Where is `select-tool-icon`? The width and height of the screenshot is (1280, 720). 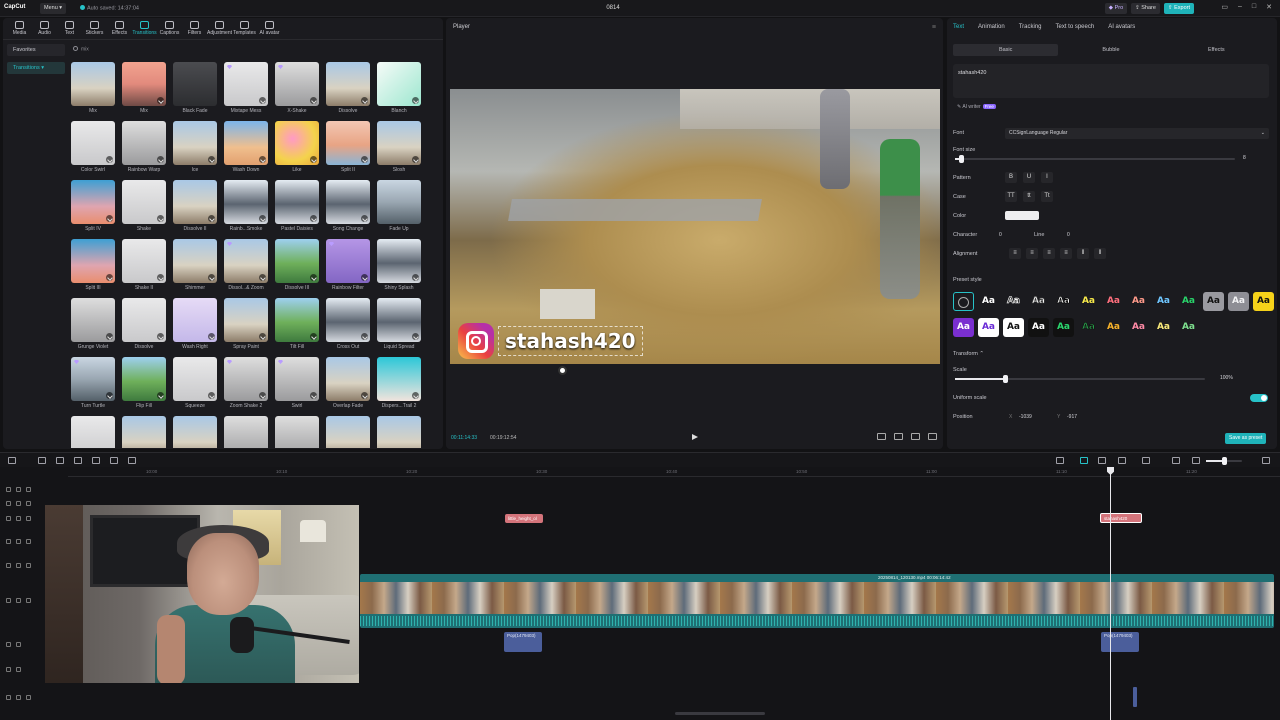 select-tool-icon is located at coordinates (12, 460).